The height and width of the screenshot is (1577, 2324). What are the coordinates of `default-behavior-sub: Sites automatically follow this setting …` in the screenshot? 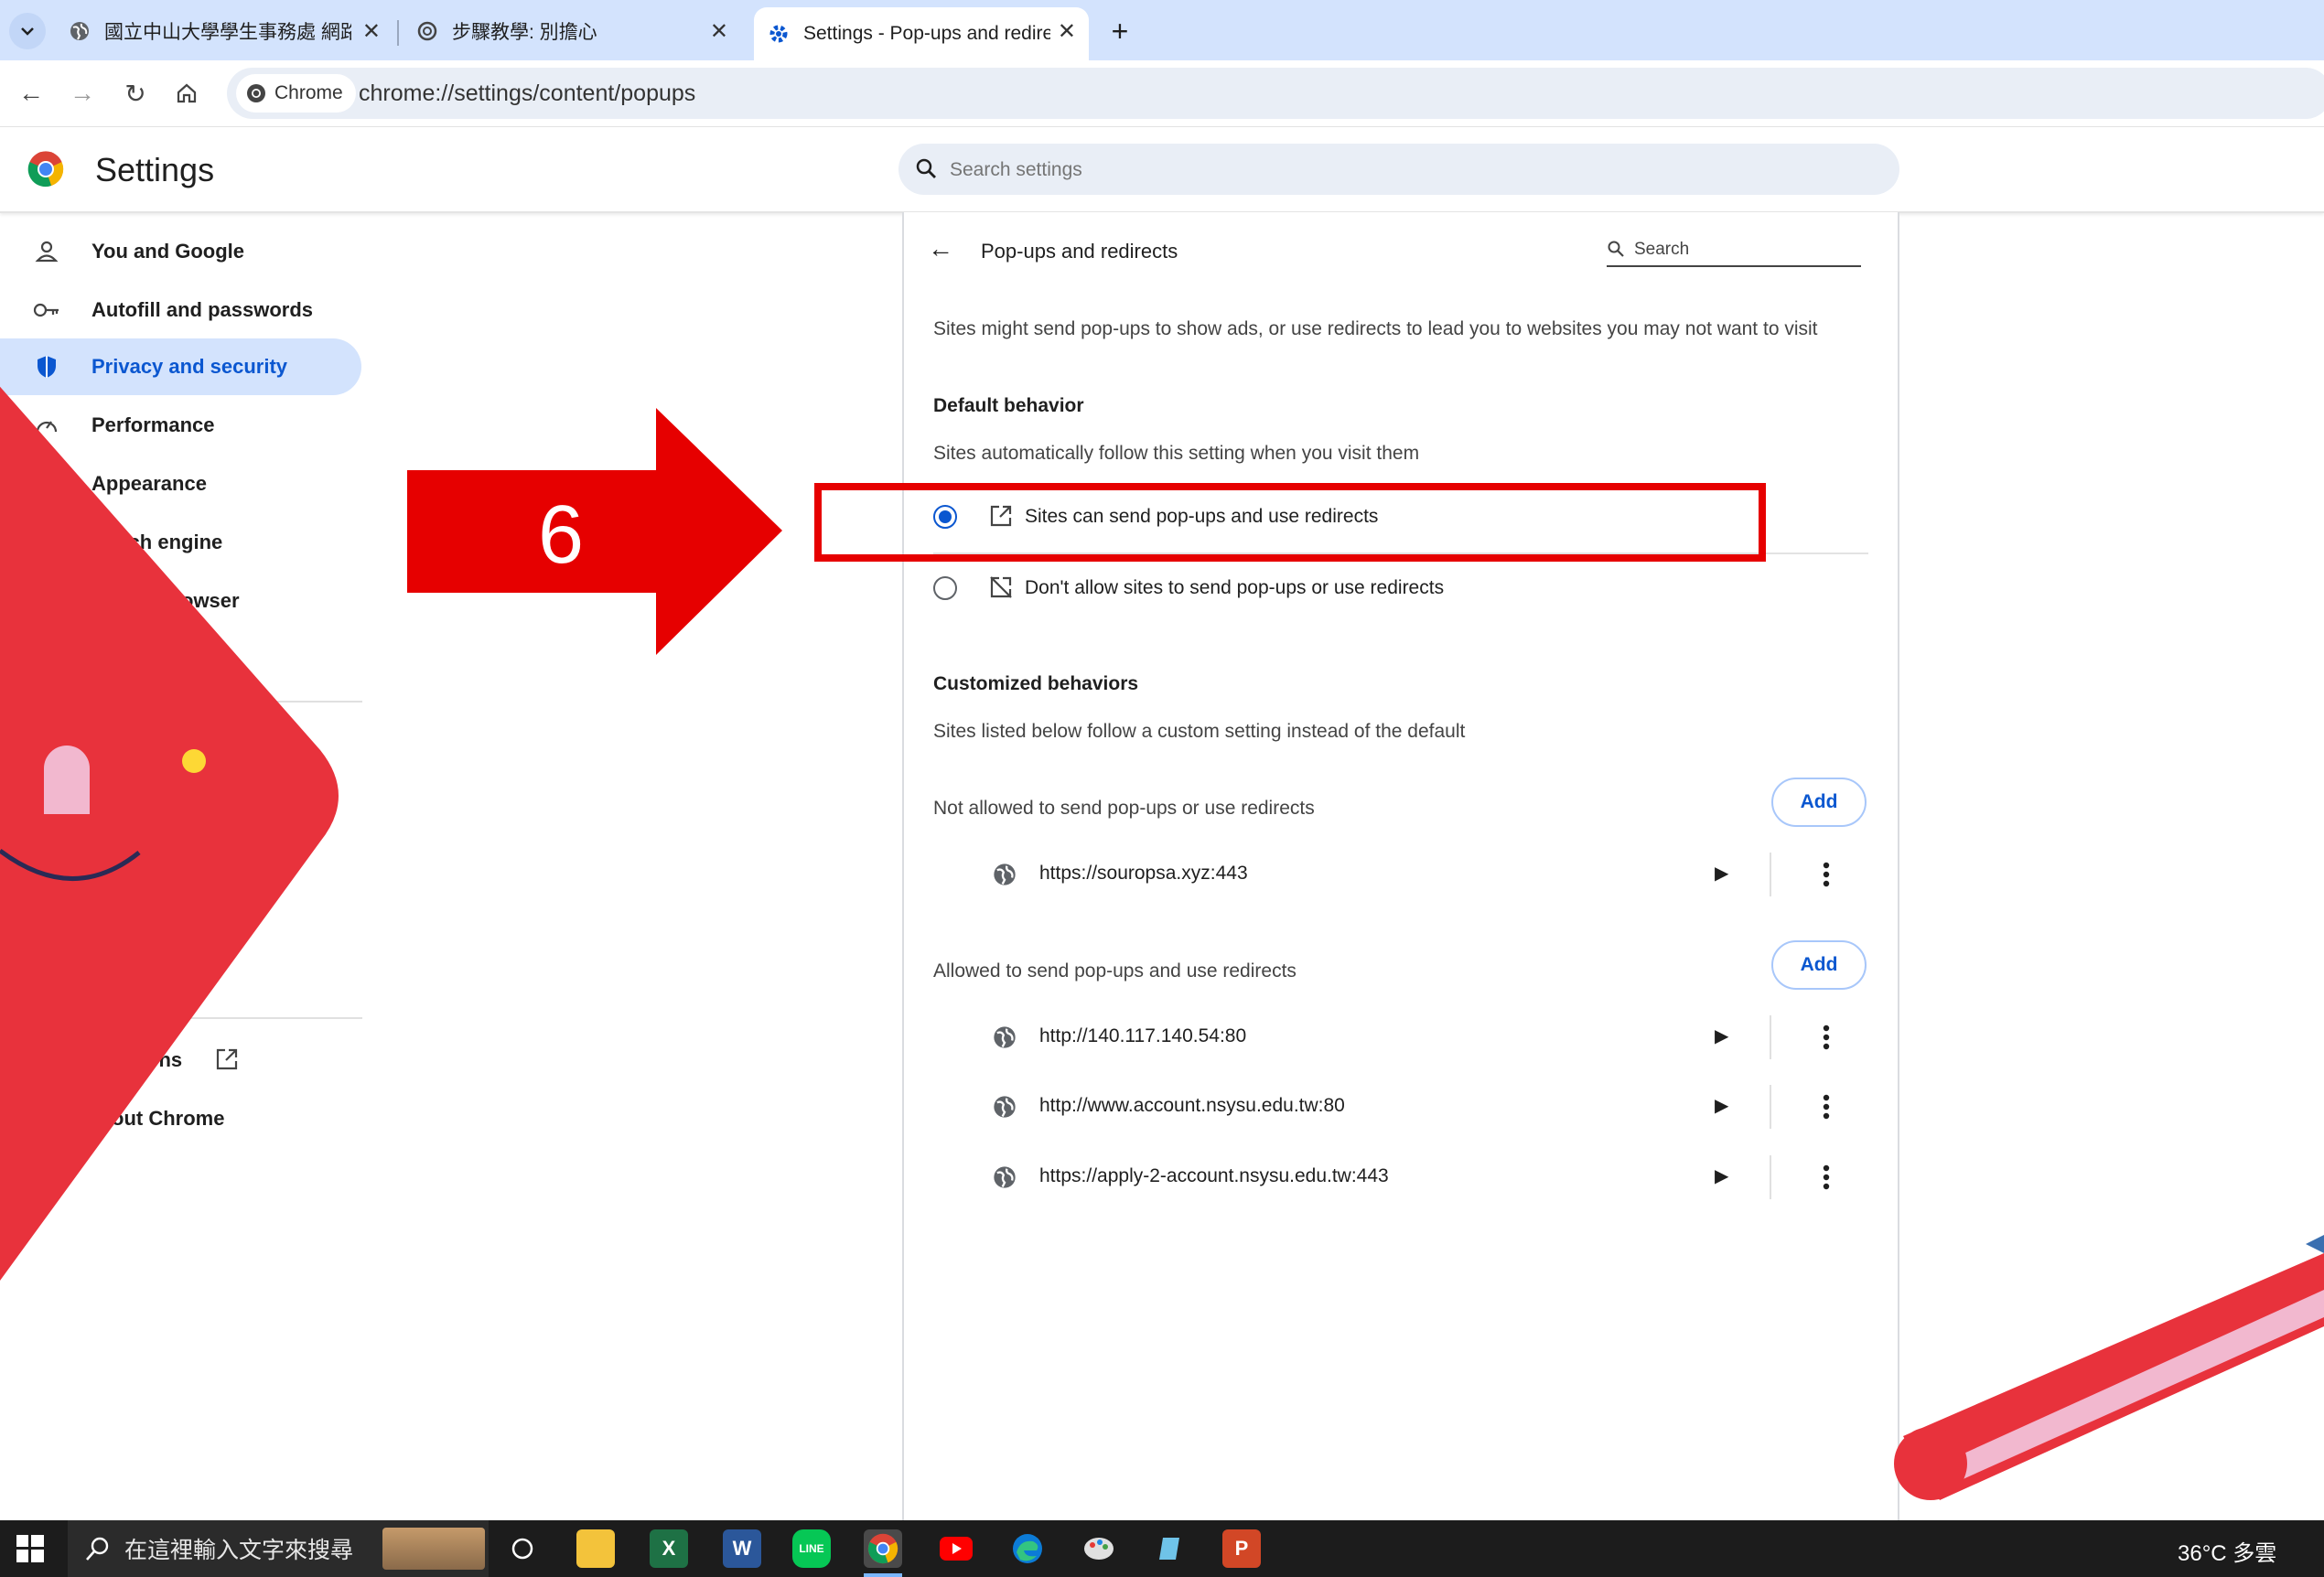 It's located at (1176, 453).